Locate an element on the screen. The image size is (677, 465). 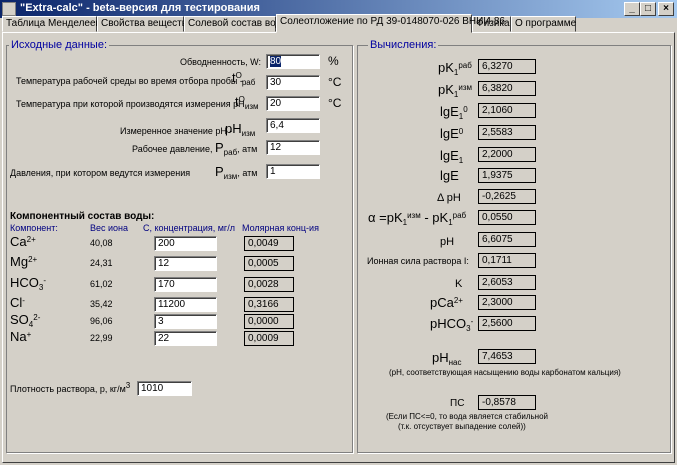
density-input: 1010 is located at coordinates (164, 388).